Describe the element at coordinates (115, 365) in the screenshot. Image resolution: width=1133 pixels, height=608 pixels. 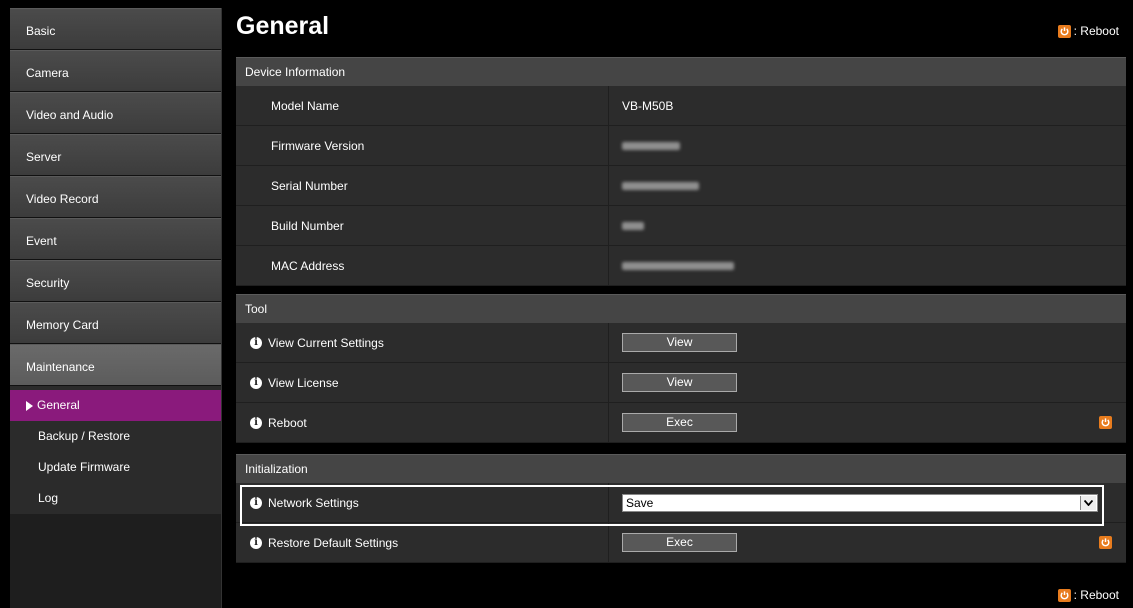
I see `sidebar-item-maintenance: Maintenance` at that location.